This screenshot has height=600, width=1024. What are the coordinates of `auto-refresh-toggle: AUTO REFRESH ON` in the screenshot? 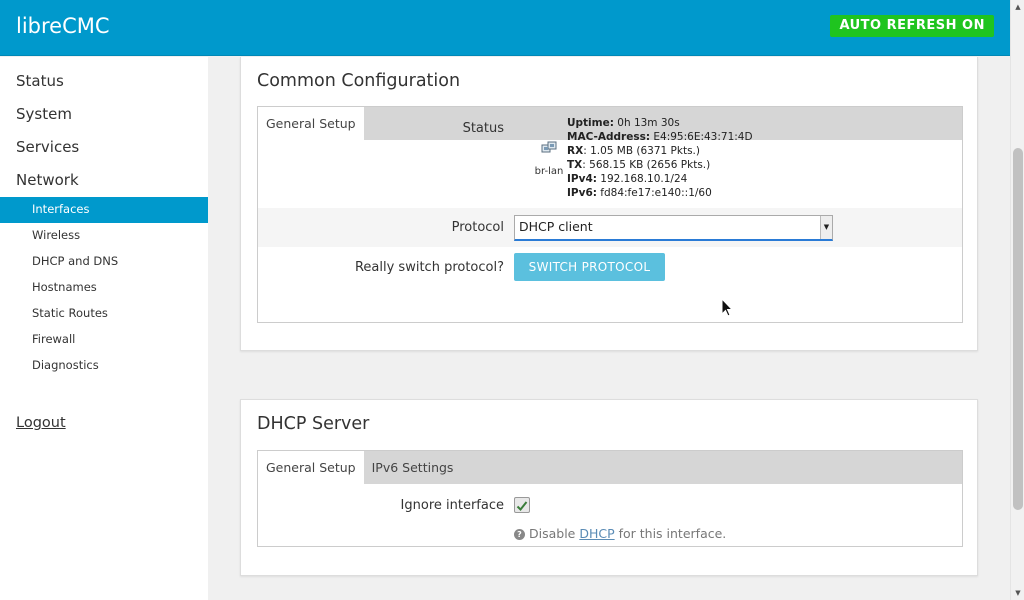 It's located at (912, 26).